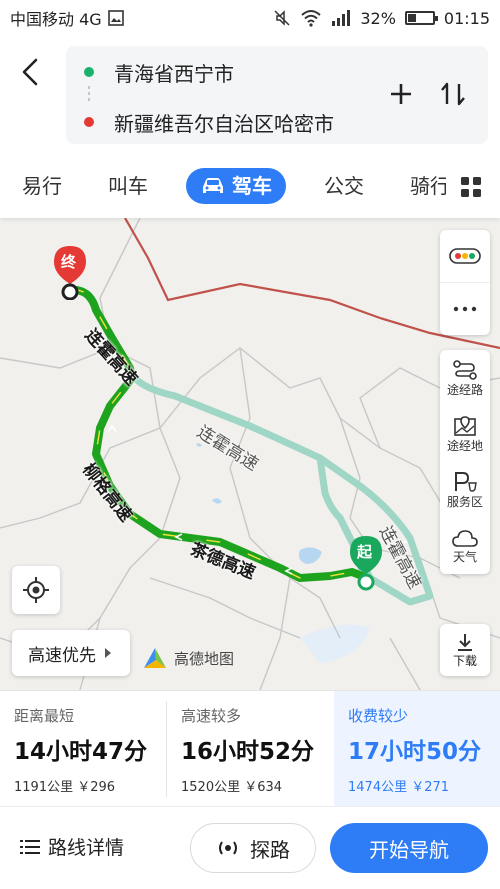 This screenshot has width=500, height=889. Describe the element at coordinates (89, 122) in the screenshot. I see `destination-dot` at that location.